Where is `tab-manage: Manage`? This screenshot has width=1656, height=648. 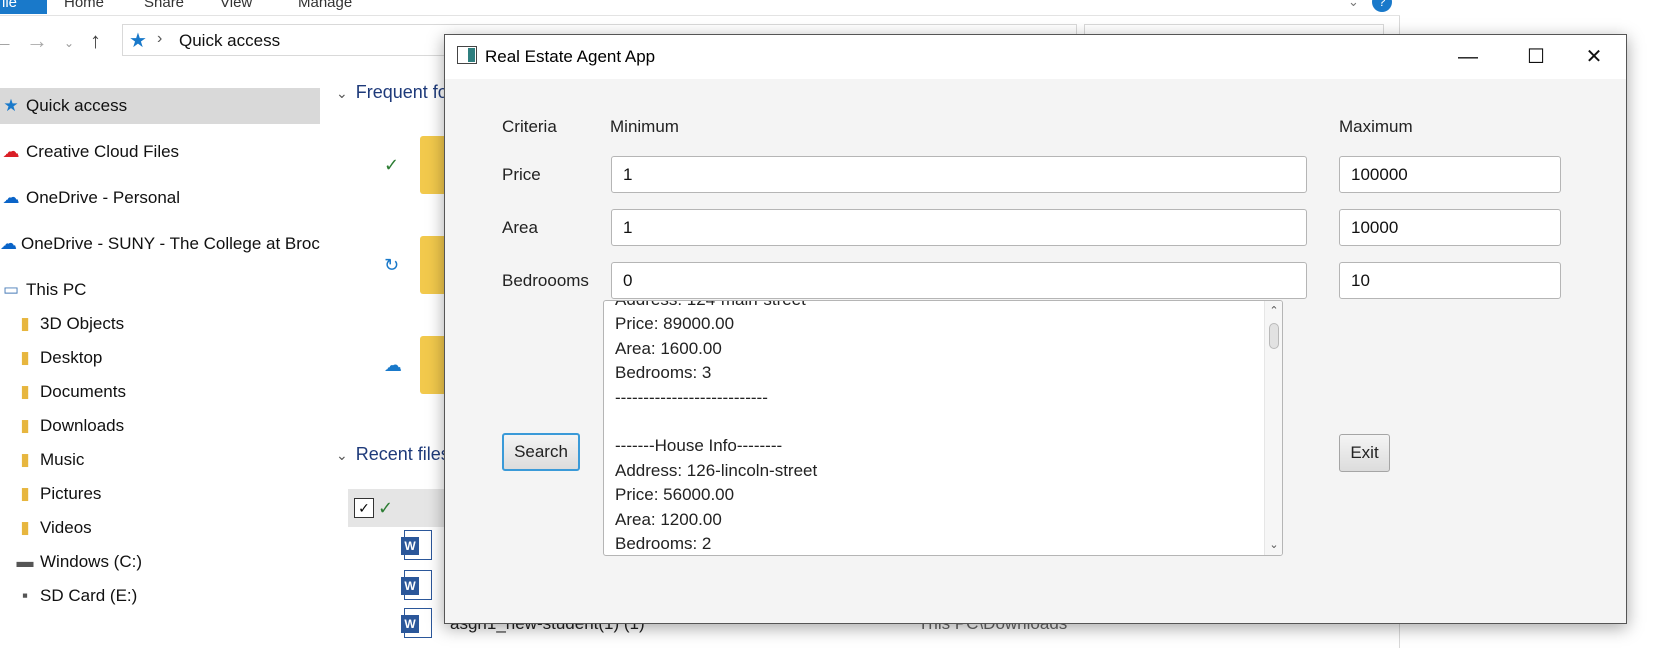
tab-manage: Manage is located at coordinates (325, 5).